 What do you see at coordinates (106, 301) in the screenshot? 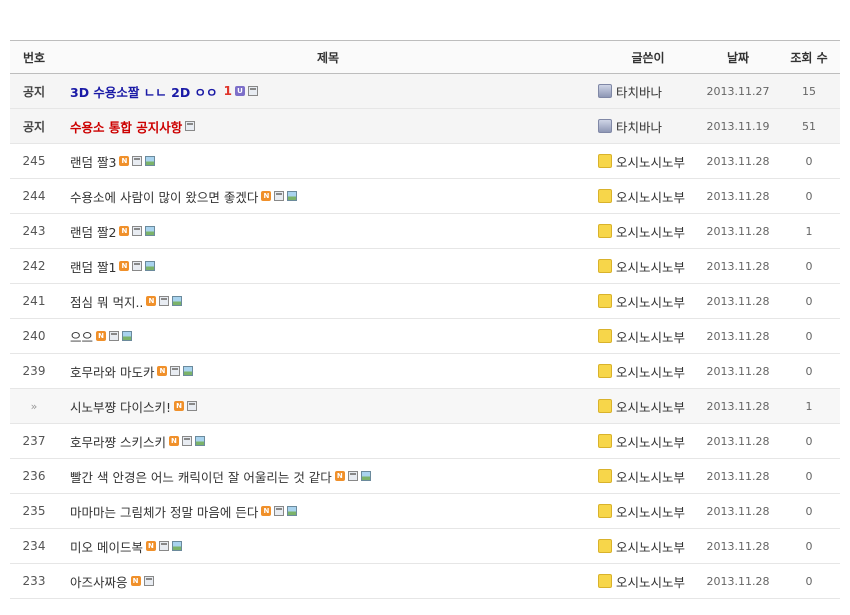
I see `post-title-link: 점심 뭐 먹지..` at bounding box center [106, 301].